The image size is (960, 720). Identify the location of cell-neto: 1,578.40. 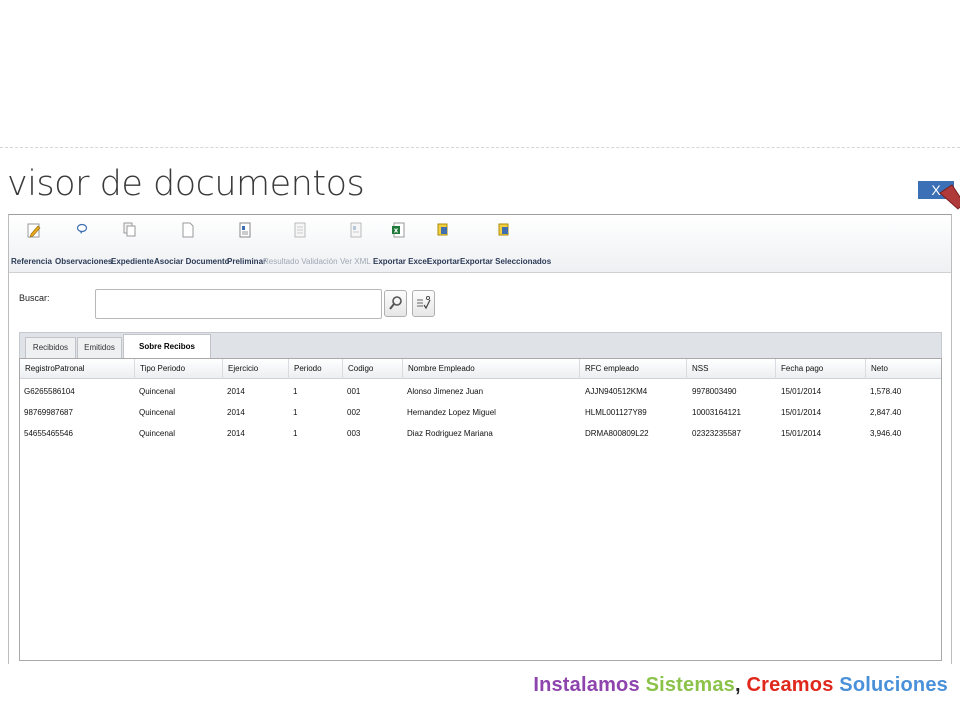
(886, 391).